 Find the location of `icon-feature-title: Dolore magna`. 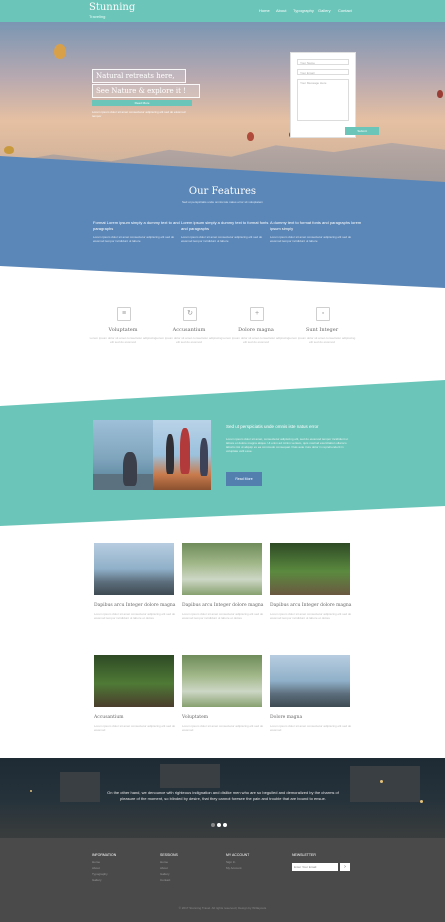

icon-feature-title: Dolore magna is located at coordinates (256, 330).